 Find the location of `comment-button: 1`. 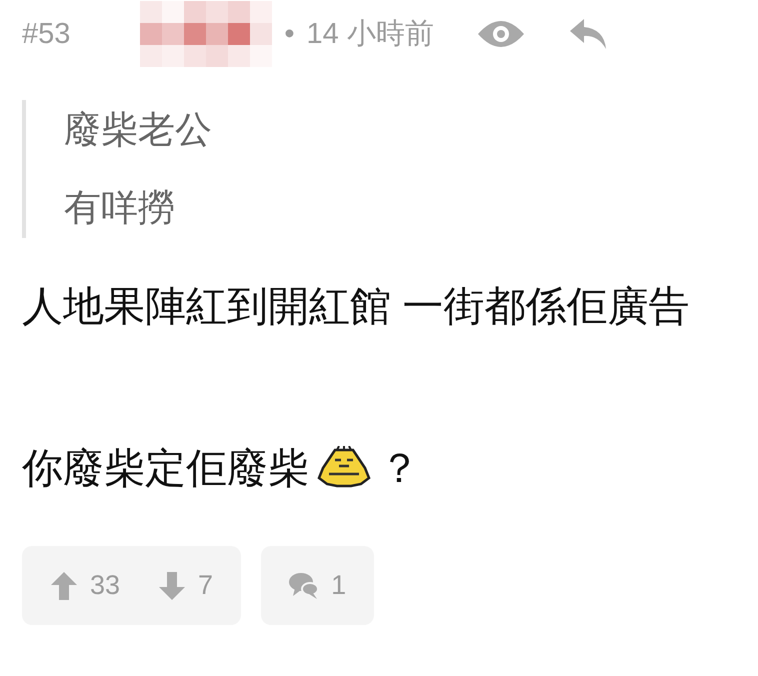

comment-button: 1 is located at coordinates (317, 585).